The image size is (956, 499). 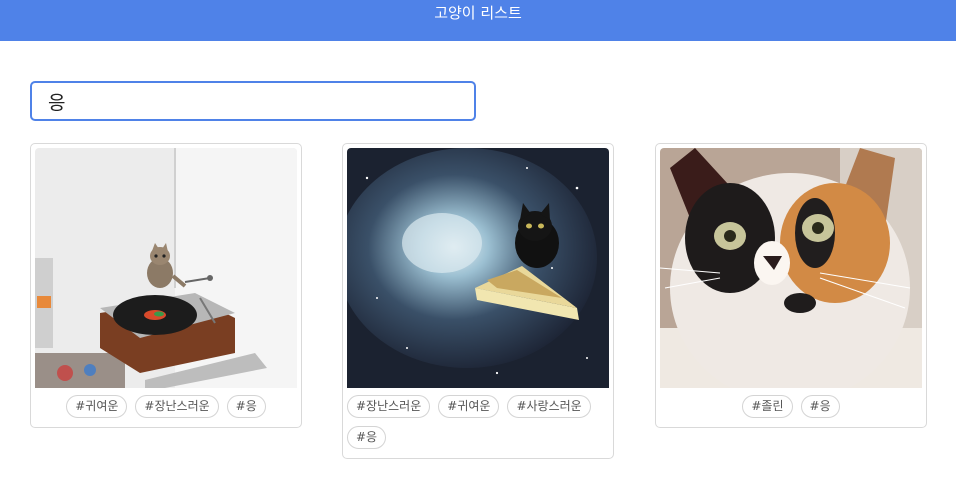 I want to click on tag-chip: #졸린, so click(x=767, y=406).